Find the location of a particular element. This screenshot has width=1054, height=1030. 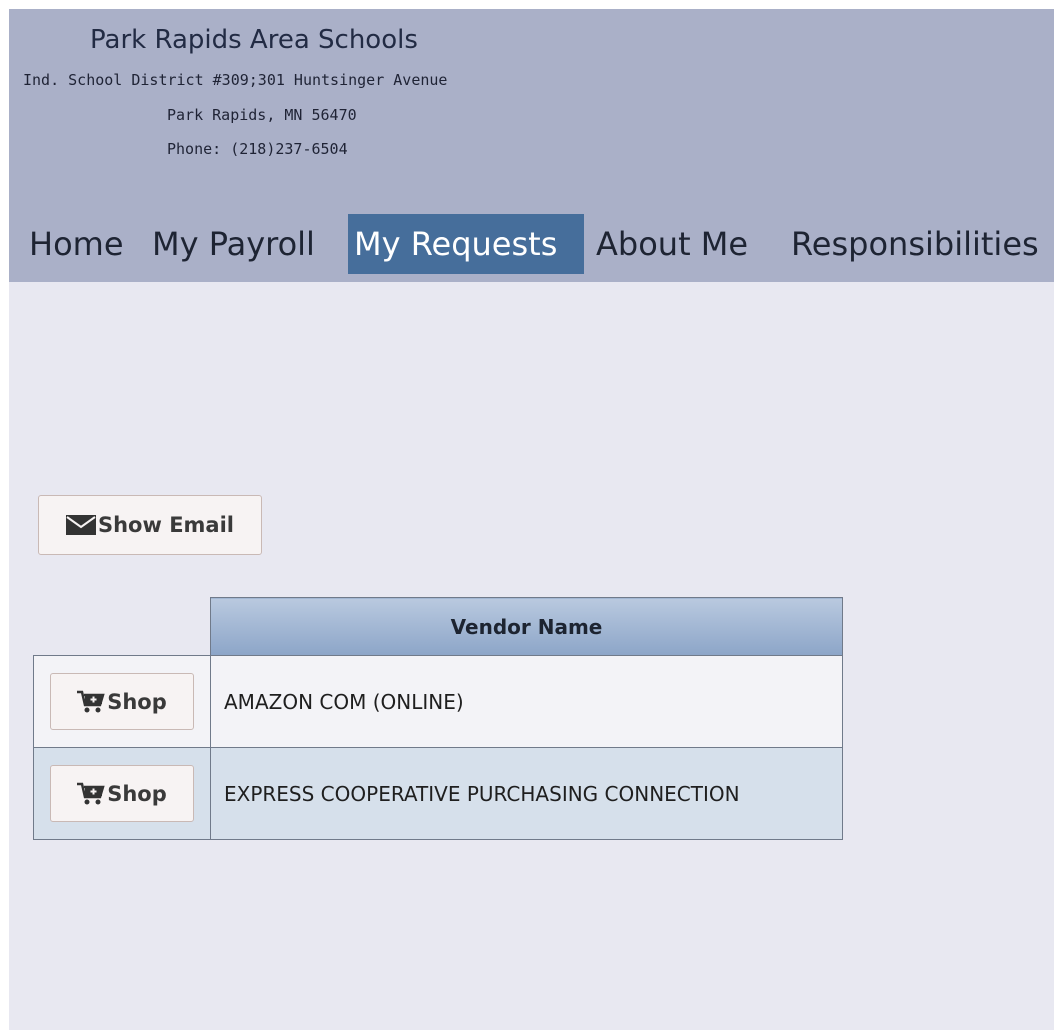

show-email-button: Show Email is located at coordinates (150, 525).